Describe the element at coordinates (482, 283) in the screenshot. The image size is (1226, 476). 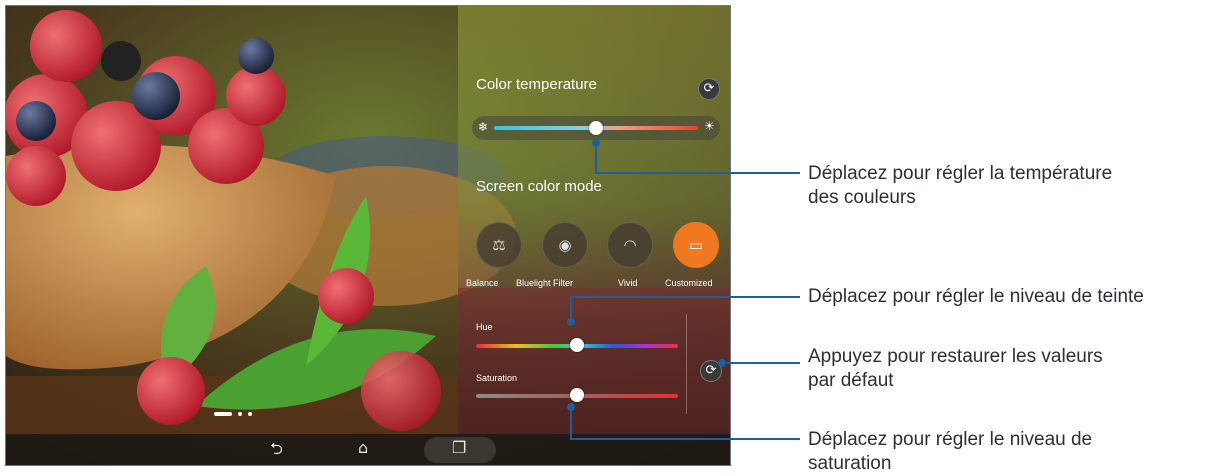
I see `mode-balance-label: Balance` at that location.